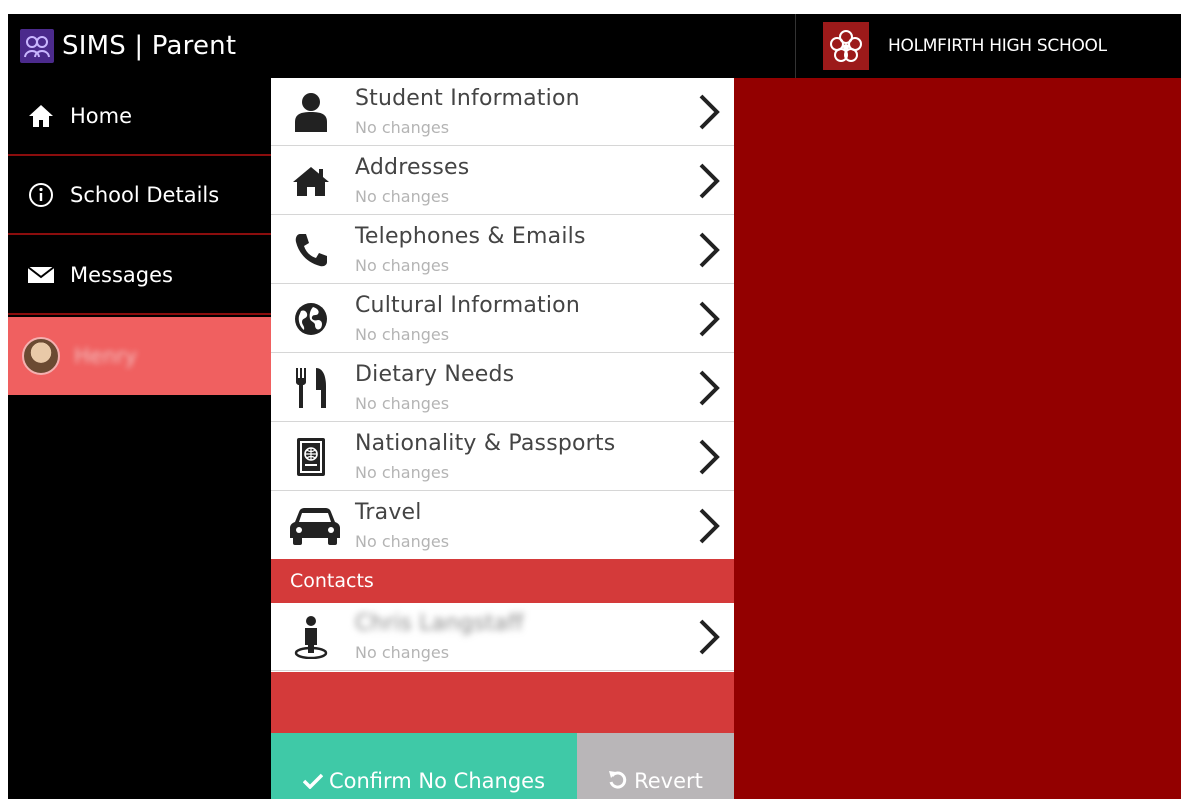 The image size is (1181, 799). Describe the element at coordinates (311, 319) in the screenshot. I see `globe-icon` at that location.